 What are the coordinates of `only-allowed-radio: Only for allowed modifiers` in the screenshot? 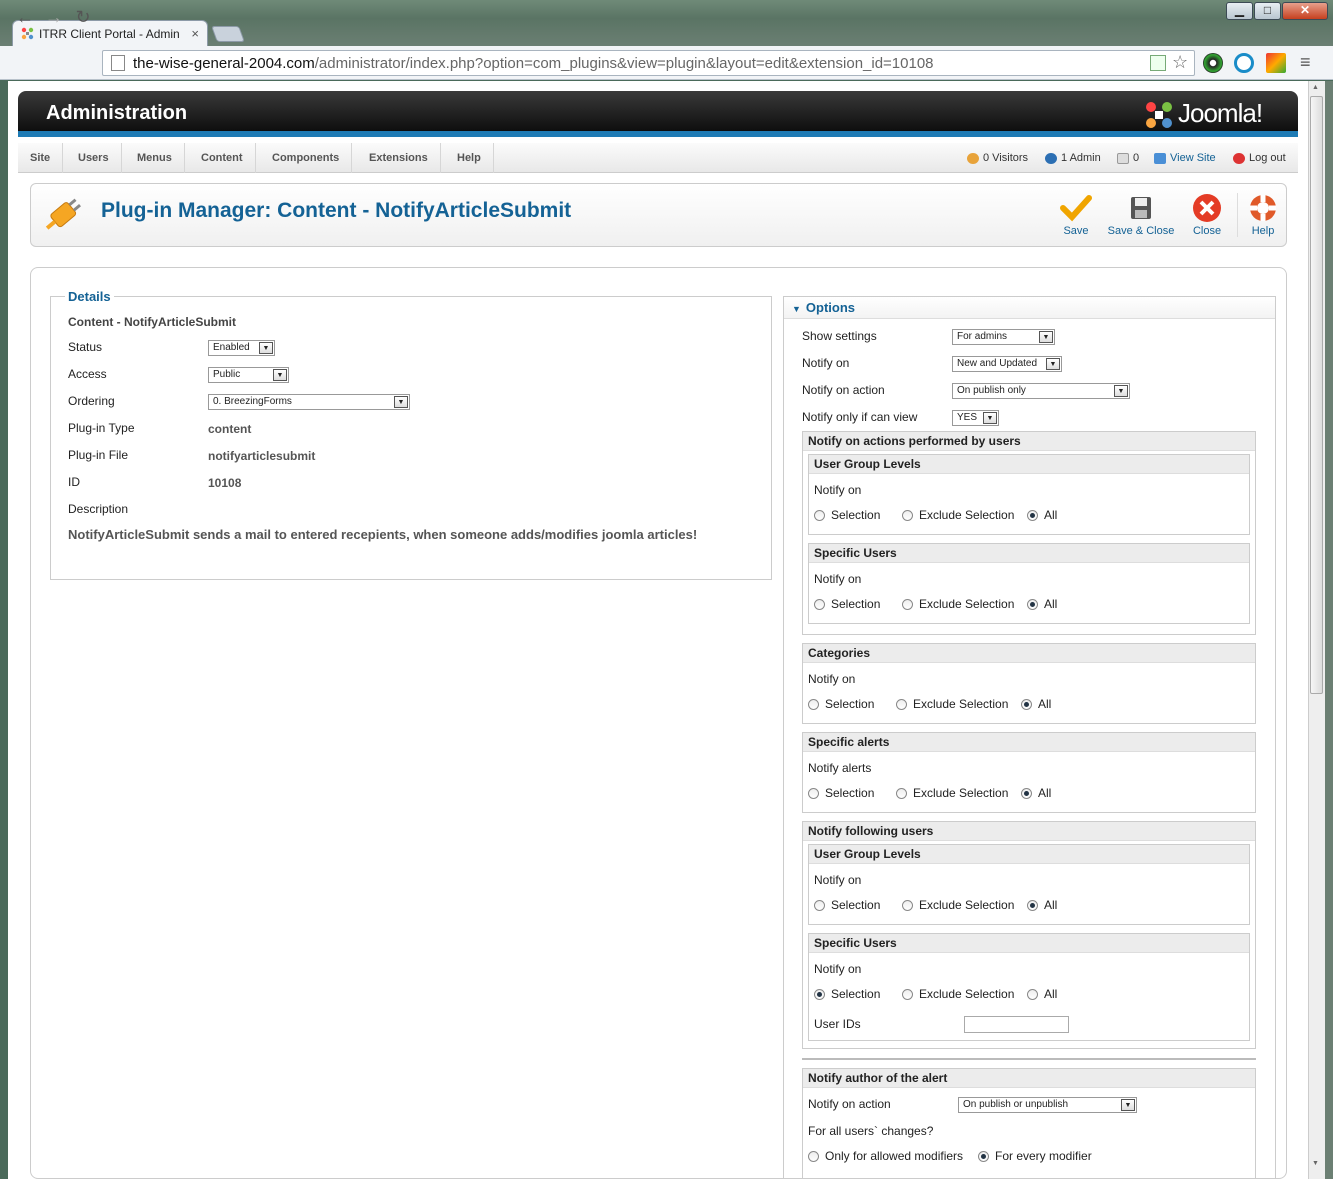 It's located at (885, 1156).